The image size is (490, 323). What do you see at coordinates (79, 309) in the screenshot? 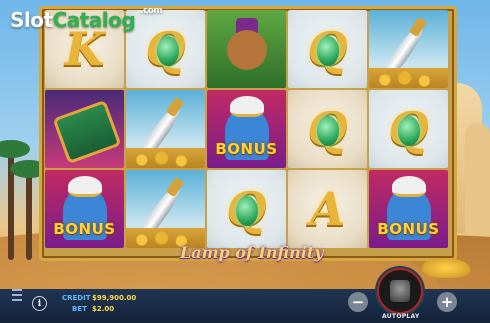
I see `bet-label: BET` at bounding box center [79, 309].